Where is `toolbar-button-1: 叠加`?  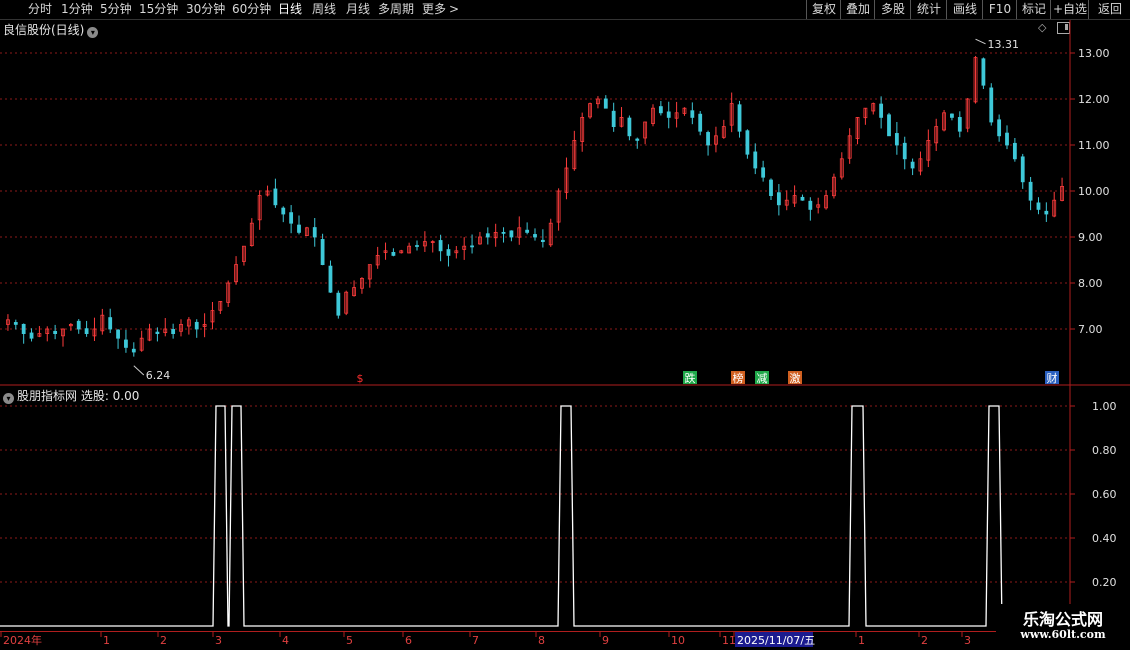
toolbar-button-1: 叠加 is located at coordinates (857, 9).